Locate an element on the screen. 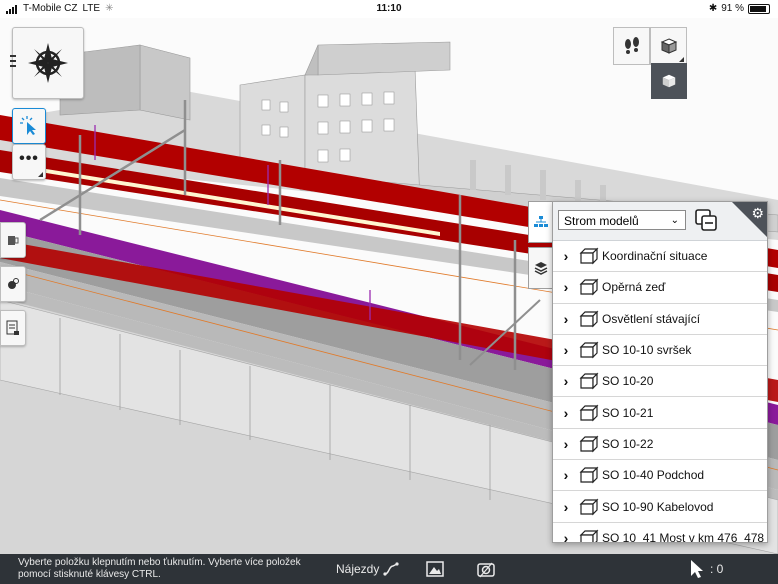  select-tool-button is located at coordinates (29, 126).